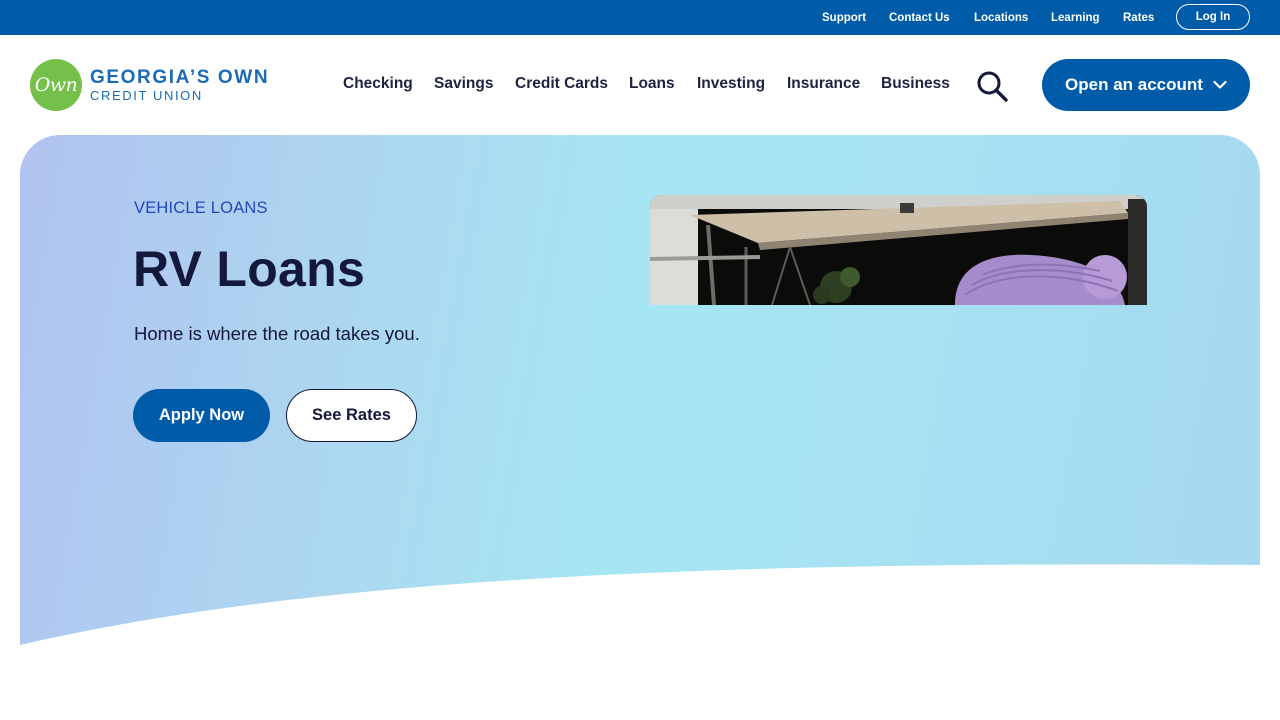 The width and height of the screenshot is (1280, 720). I want to click on logo-name-line2: CREDIT UNION, so click(146, 95).